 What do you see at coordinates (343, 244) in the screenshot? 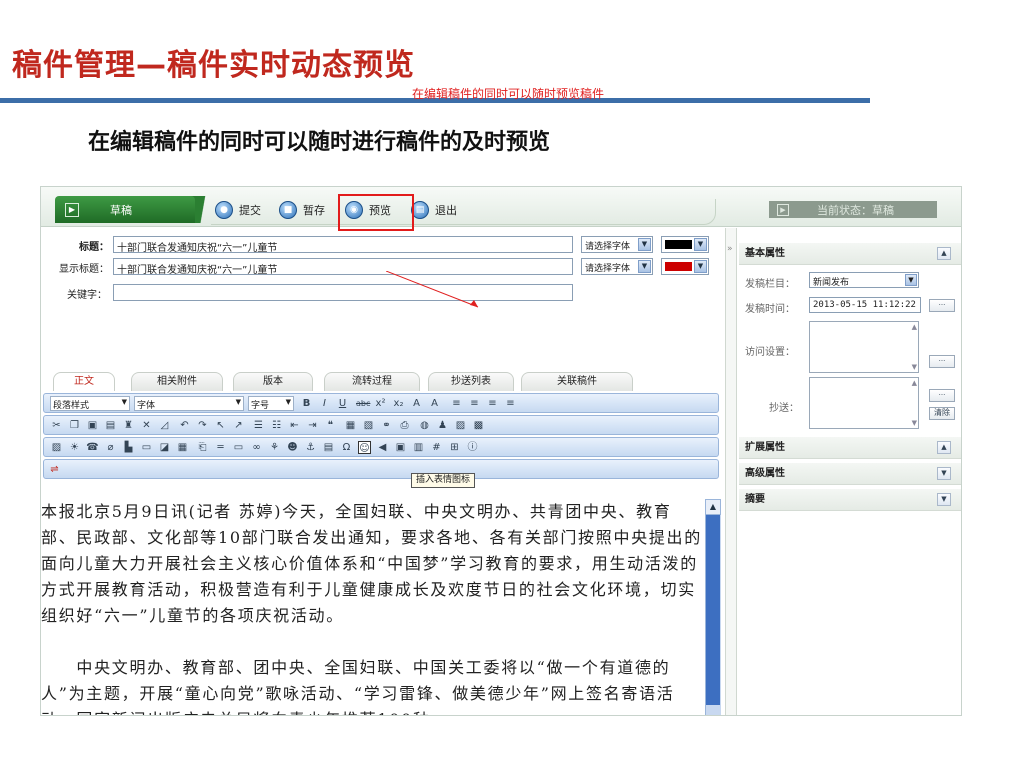
I see `title-input: 十部门联合发通知庆祝“六一”儿童节` at bounding box center [343, 244].